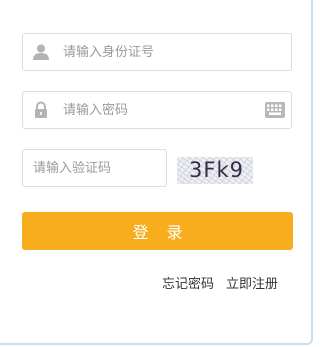 The image size is (320, 347). I want to click on user-icon, so click(41, 52).